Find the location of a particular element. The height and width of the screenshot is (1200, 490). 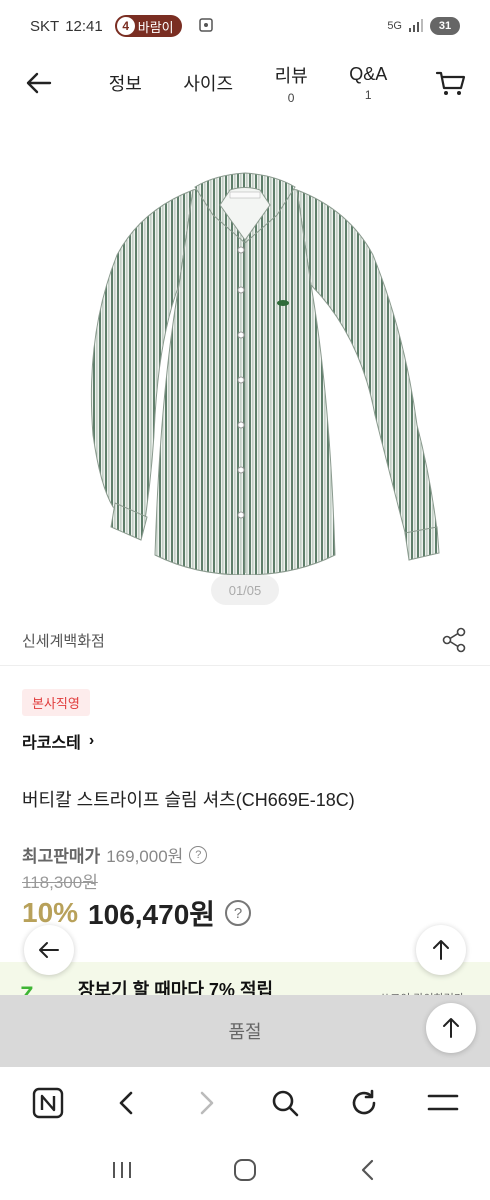

max-price-label: 최고판매가 is located at coordinates (61, 856).